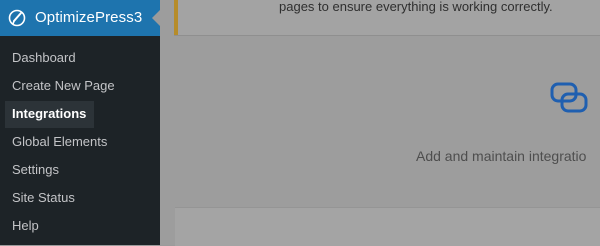  I want to click on submenu-item-integrations: Integrations, so click(80, 114).